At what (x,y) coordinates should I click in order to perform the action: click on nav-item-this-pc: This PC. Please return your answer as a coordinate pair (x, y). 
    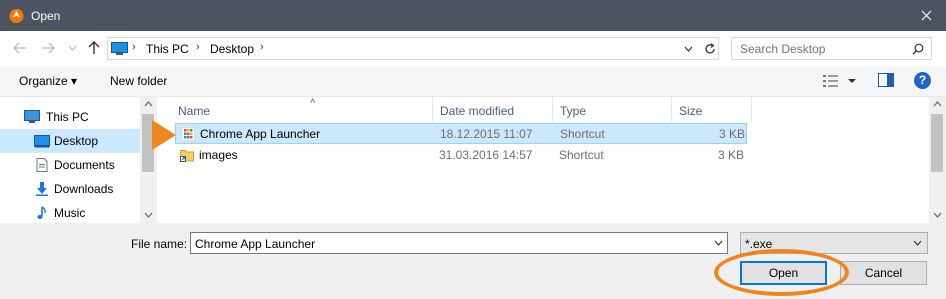
    Looking at the image, I should click on (70, 117).